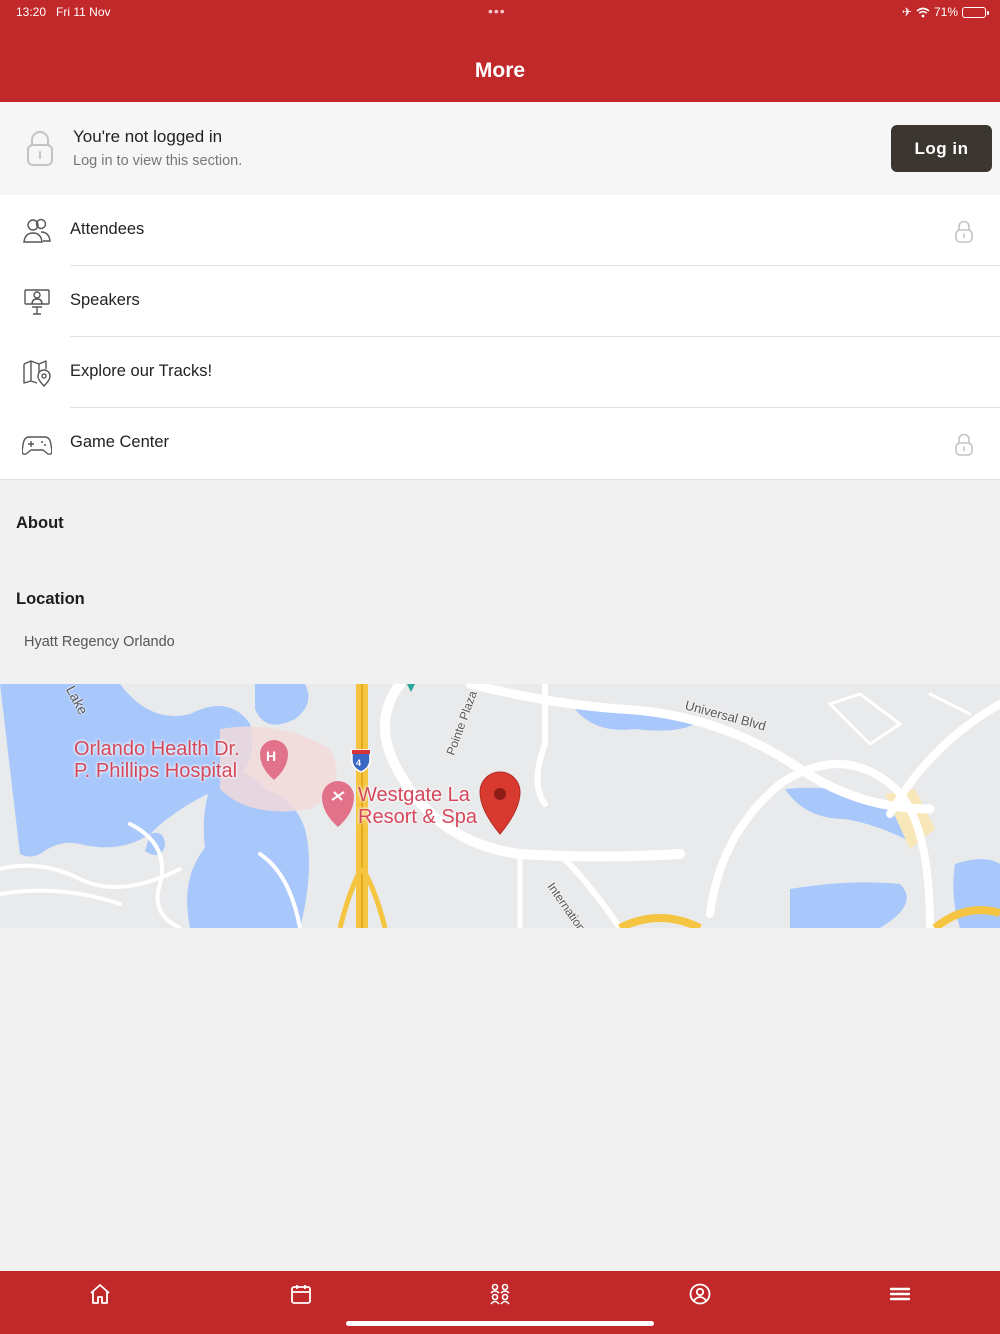 This screenshot has height=1334, width=1000. Describe the element at coordinates (906, 12) in the screenshot. I see `airplane-icon: ✈` at that location.